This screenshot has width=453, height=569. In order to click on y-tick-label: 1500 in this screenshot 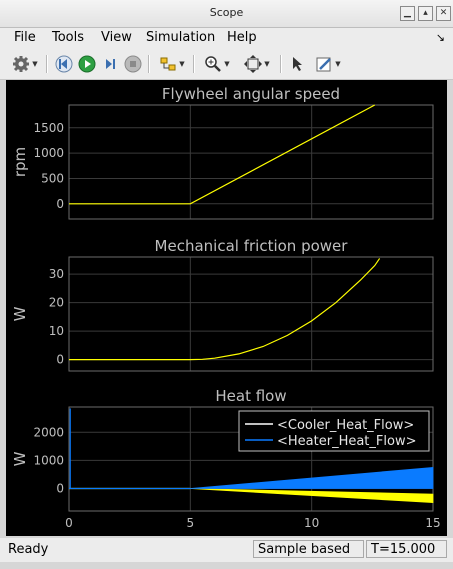, I will do `click(48, 128)`.